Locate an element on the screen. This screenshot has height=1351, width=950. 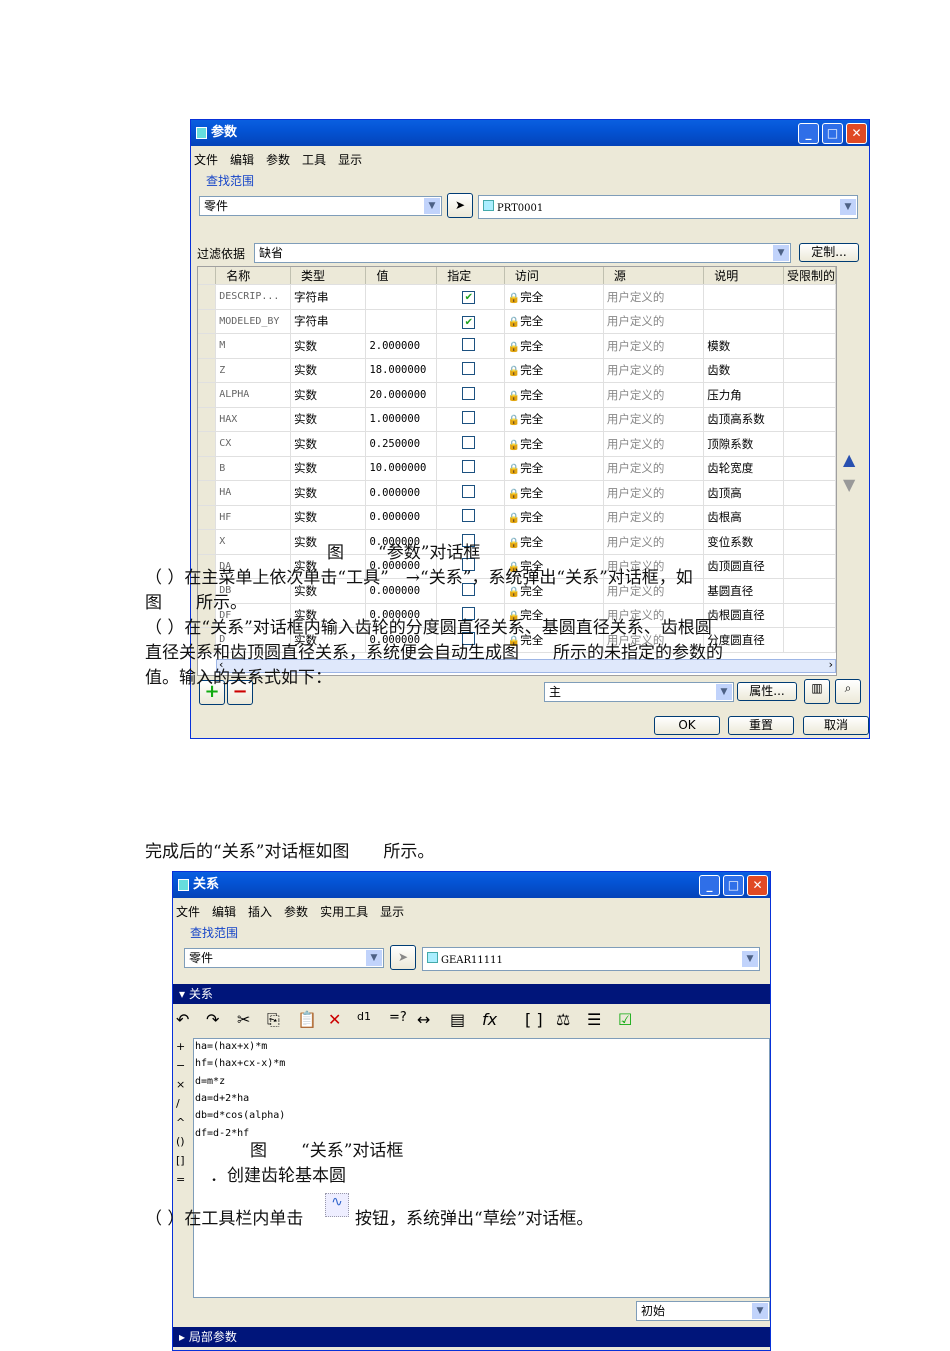
columns-button: ▥ is located at coordinates (817, 691).